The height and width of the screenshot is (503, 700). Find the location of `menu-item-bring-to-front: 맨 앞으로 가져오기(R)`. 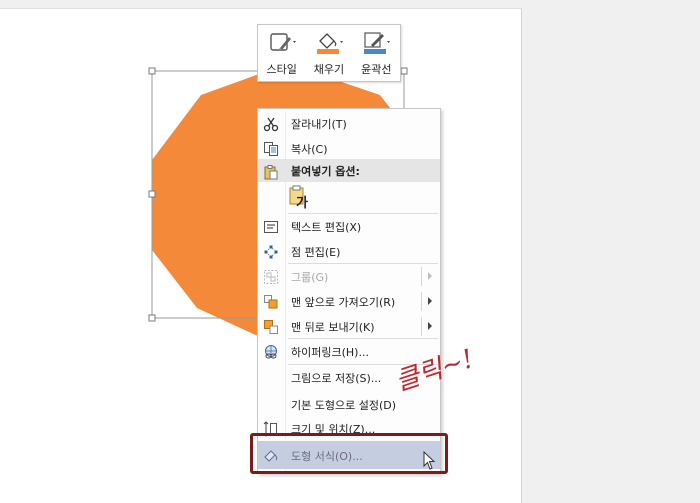

menu-item-bring-to-front: 맨 앞으로 가져오기(R) is located at coordinates (349, 301).